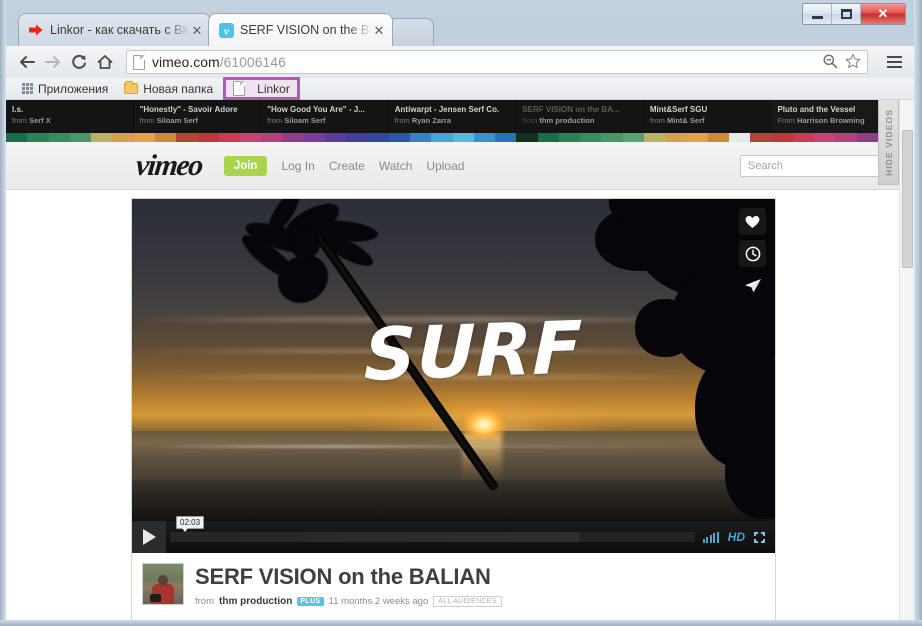 This screenshot has height=626, width=922. Describe the element at coordinates (36, 30) in the screenshot. I see `red-arrow-icon` at that location.